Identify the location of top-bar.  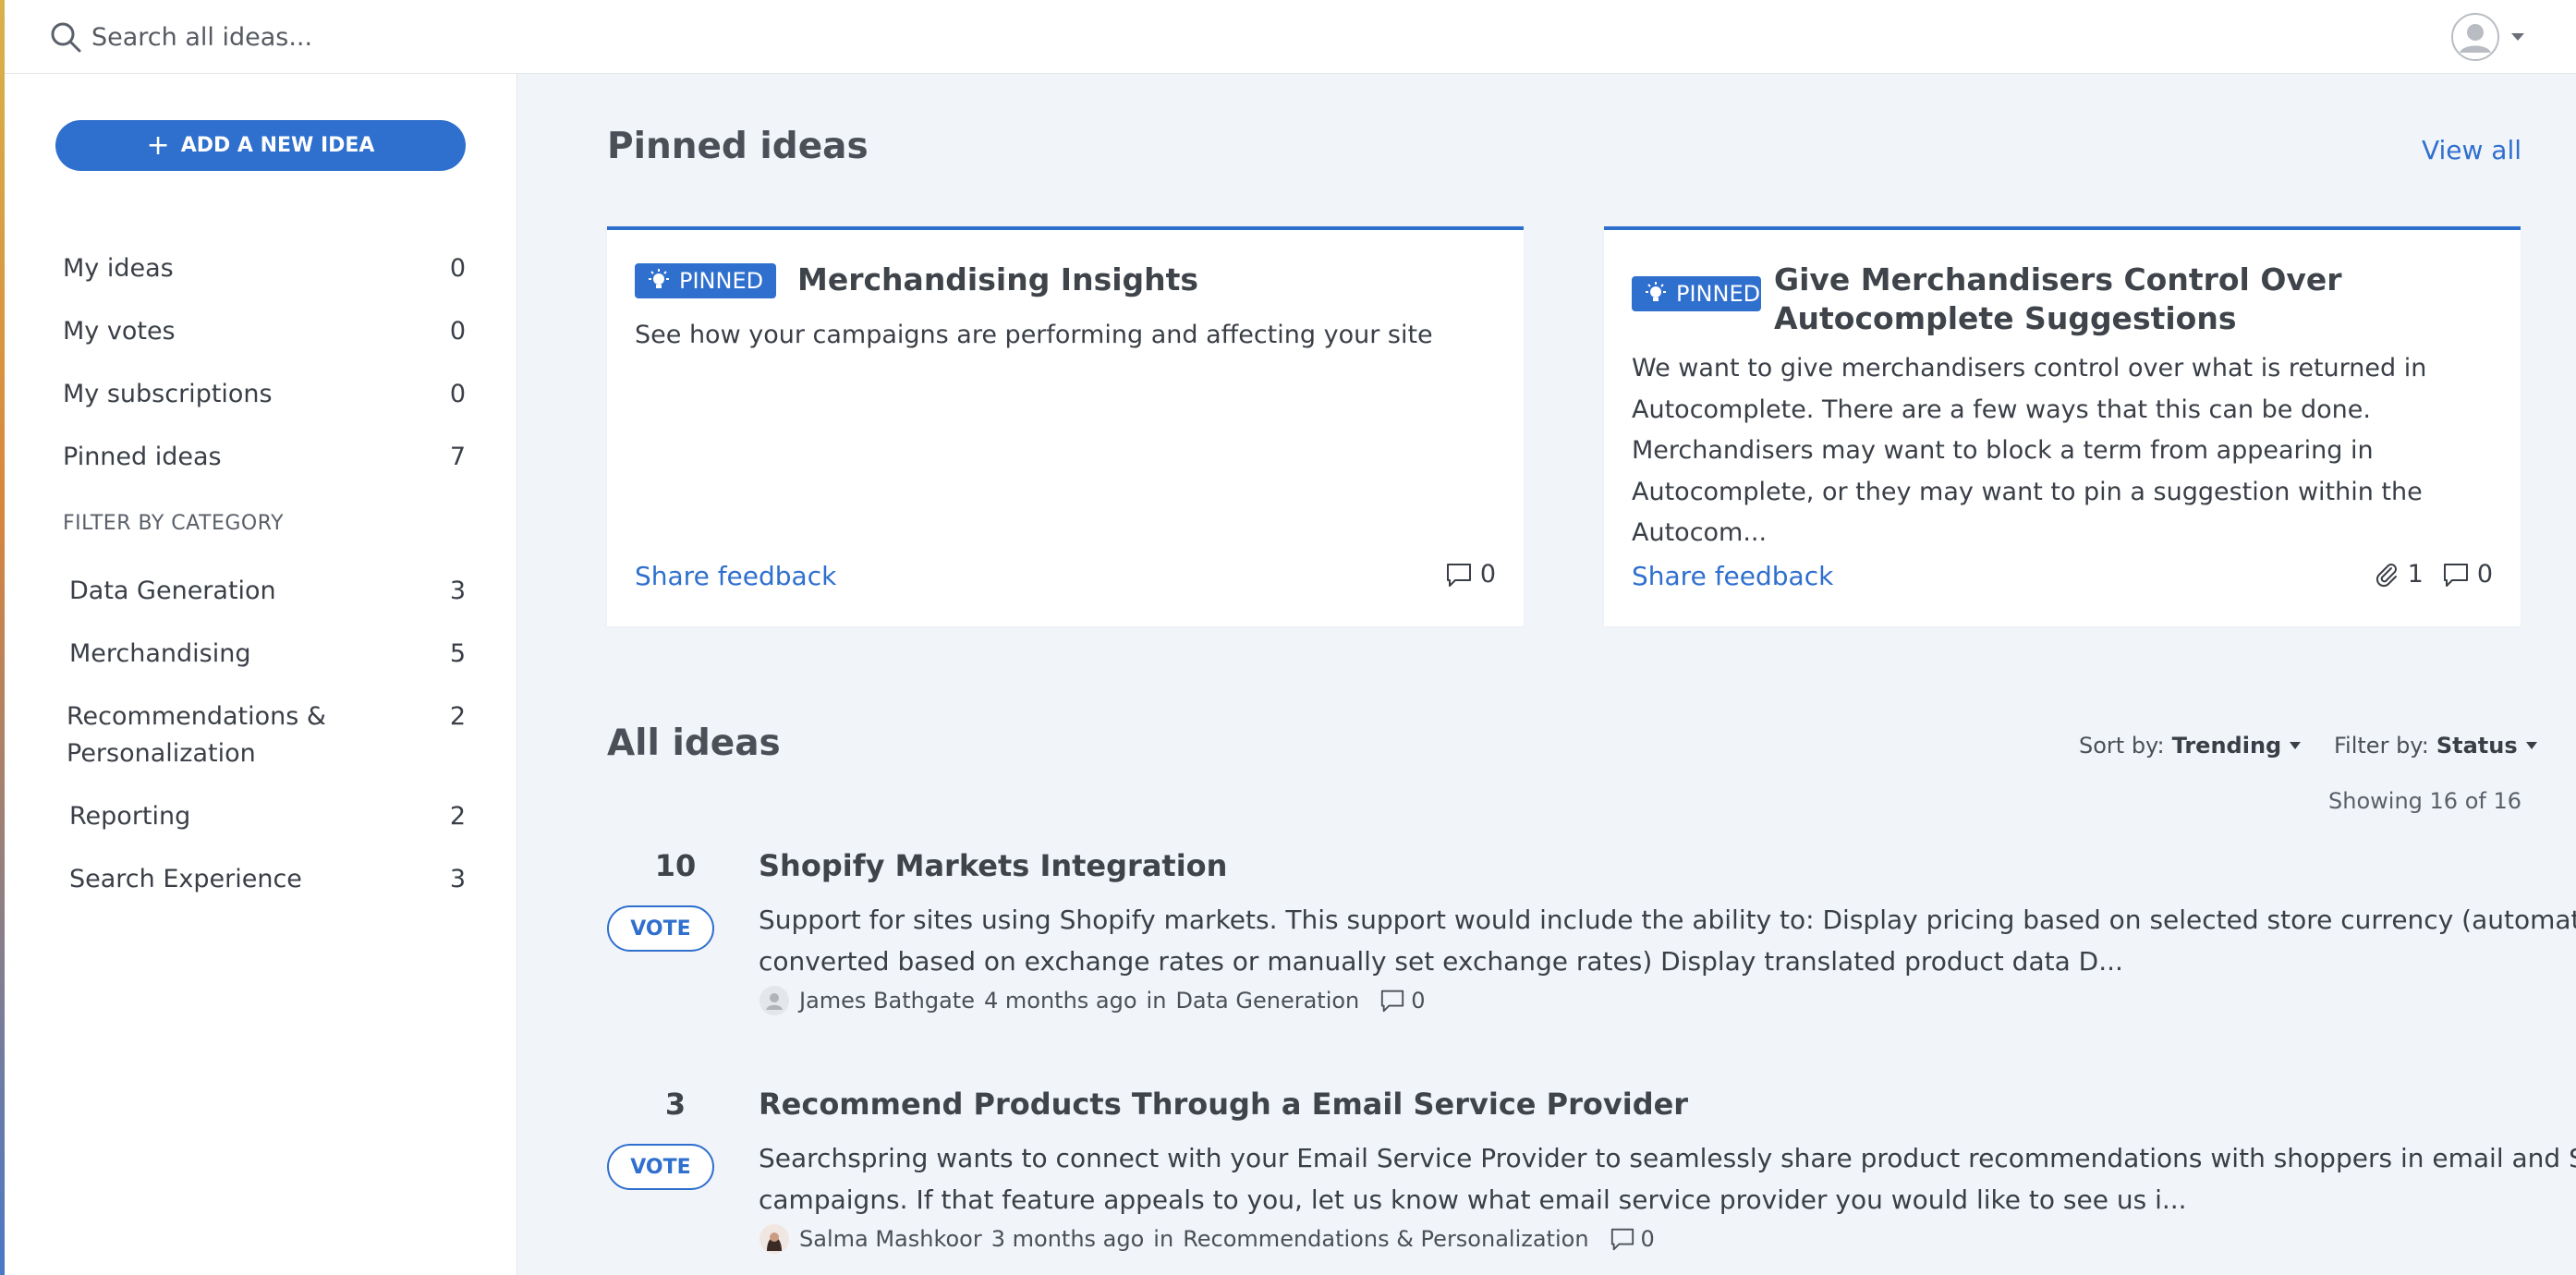
(1290, 37).